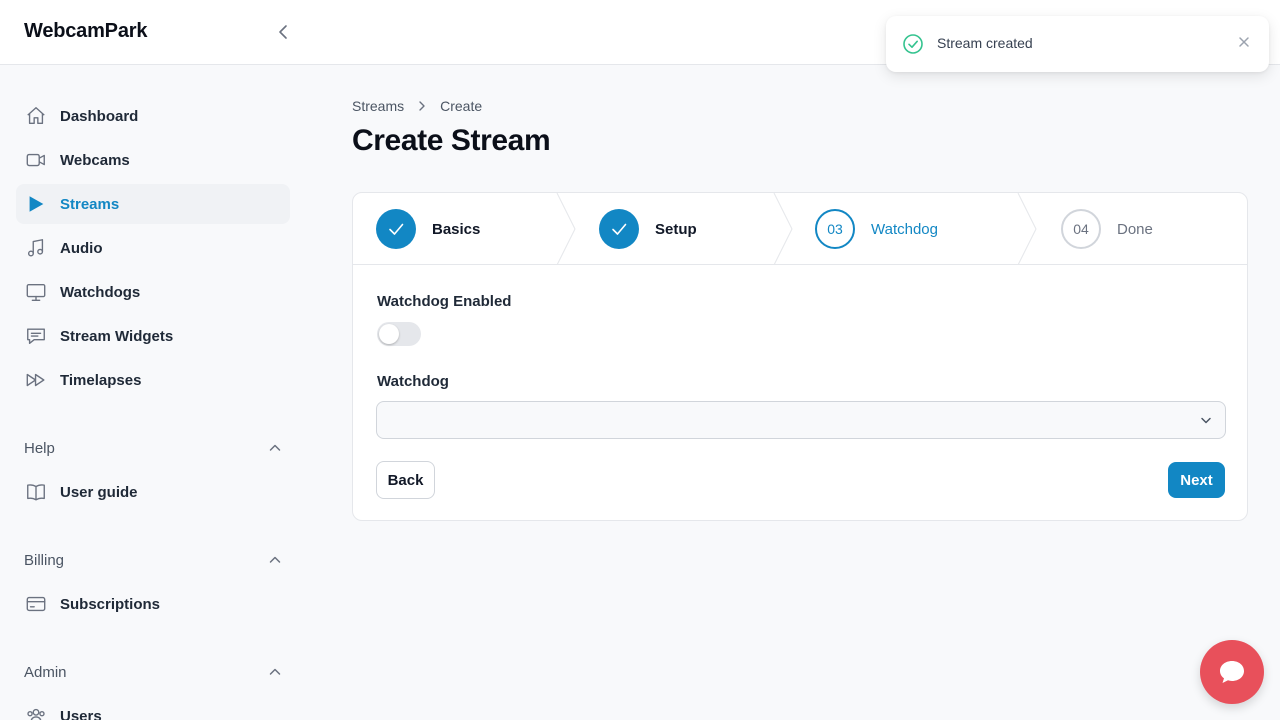 The image size is (1280, 720). Describe the element at coordinates (800, 229) in the screenshot. I see `wizard-steps: Basics Setup 03 Watchdog 04 Done` at that location.